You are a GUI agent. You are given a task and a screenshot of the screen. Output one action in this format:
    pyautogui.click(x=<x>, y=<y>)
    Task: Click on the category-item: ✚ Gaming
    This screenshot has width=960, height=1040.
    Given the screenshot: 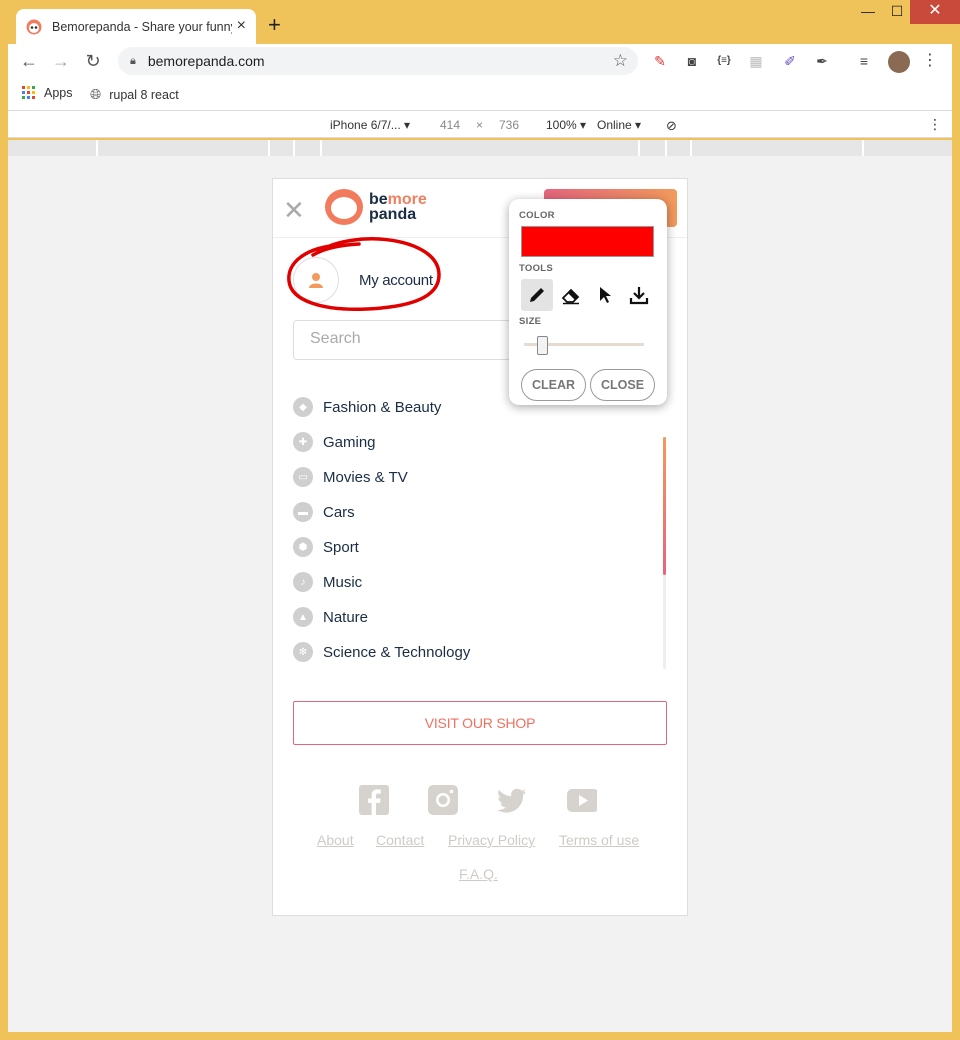 What is the action you would take?
    pyautogui.click(x=463, y=442)
    